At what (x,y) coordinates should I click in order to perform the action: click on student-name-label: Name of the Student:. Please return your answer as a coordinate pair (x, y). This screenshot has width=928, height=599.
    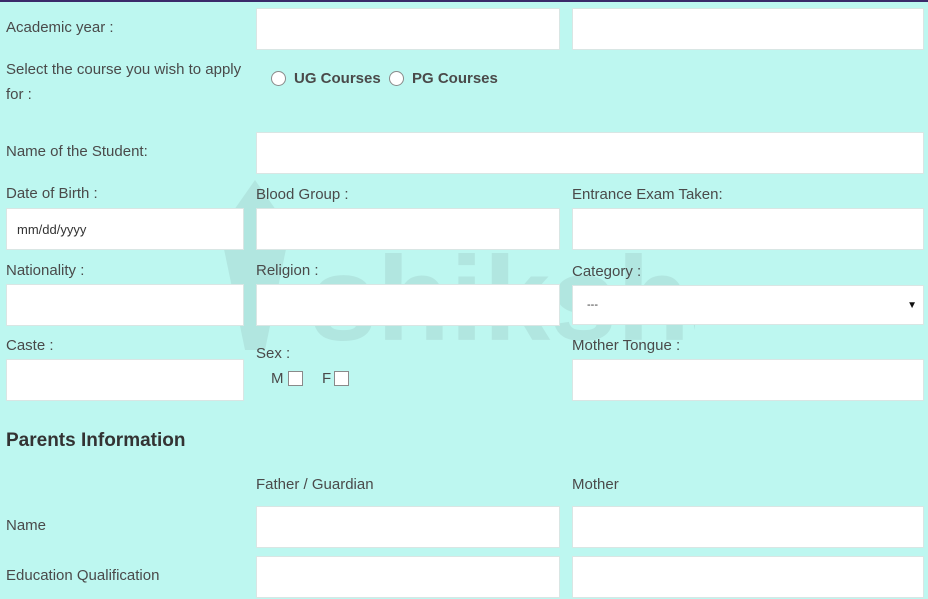
    Looking at the image, I should click on (77, 151).